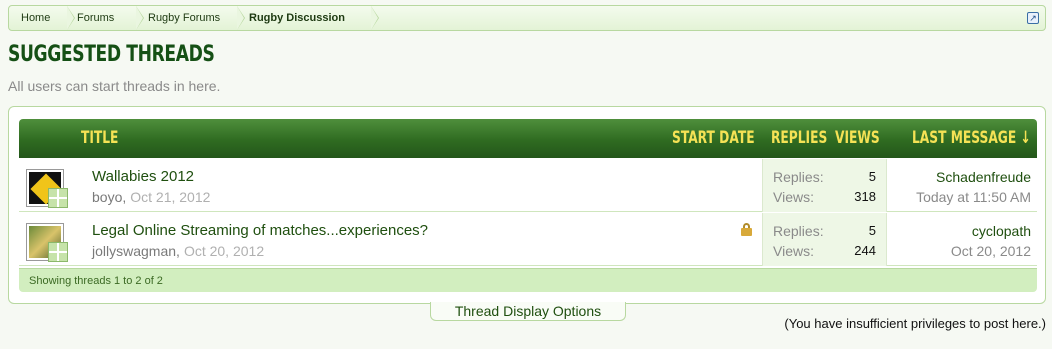 Image resolution: width=1052 pixels, height=349 pixels. What do you see at coordinates (1001, 231) in the screenshot?
I see `last-message-user: cyclopath` at bounding box center [1001, 231].